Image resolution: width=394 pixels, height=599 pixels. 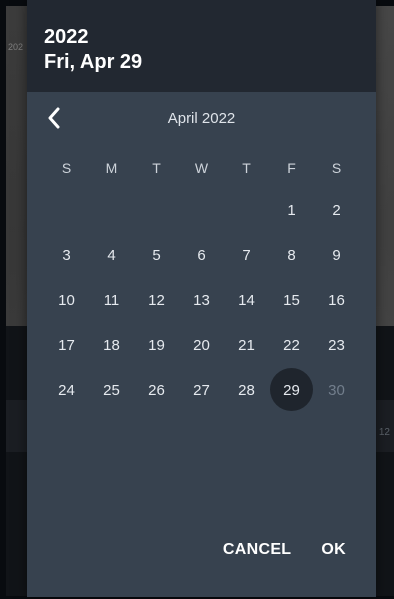 I want to click on day-cell: 1, so click(x=291, y=210).